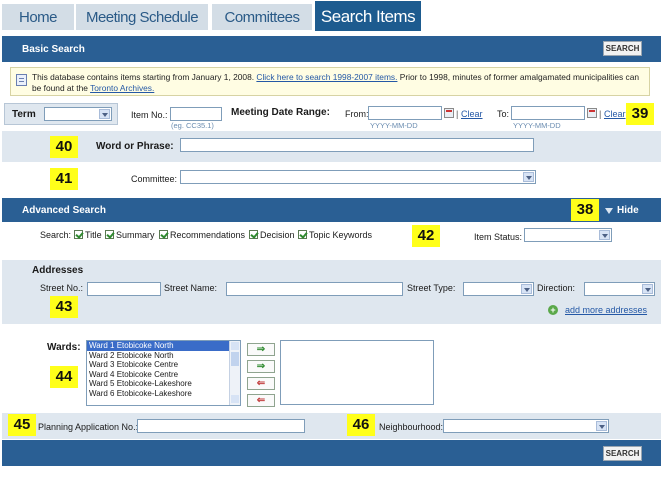 The image size is (663, 483). What do you see at coordinates (235, 399) in the screenshot?
I see `scroll-down-icon` at bounding box center [235, 399].